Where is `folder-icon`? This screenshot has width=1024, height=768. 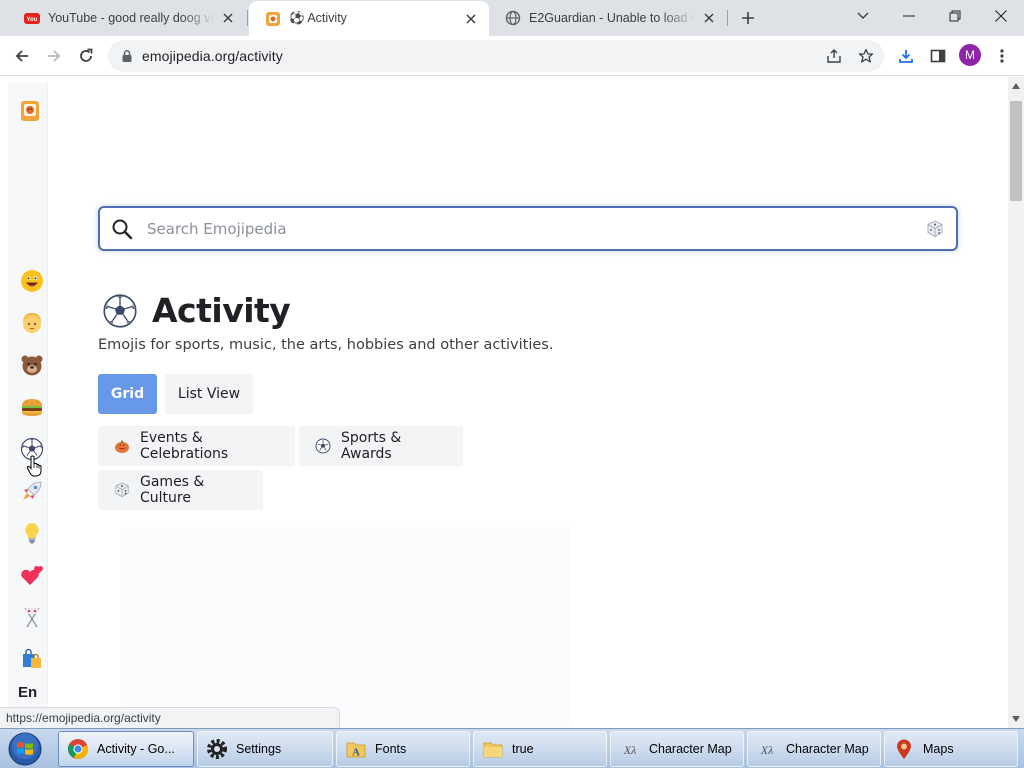 folder-icon is located at coordinates (493, 749).